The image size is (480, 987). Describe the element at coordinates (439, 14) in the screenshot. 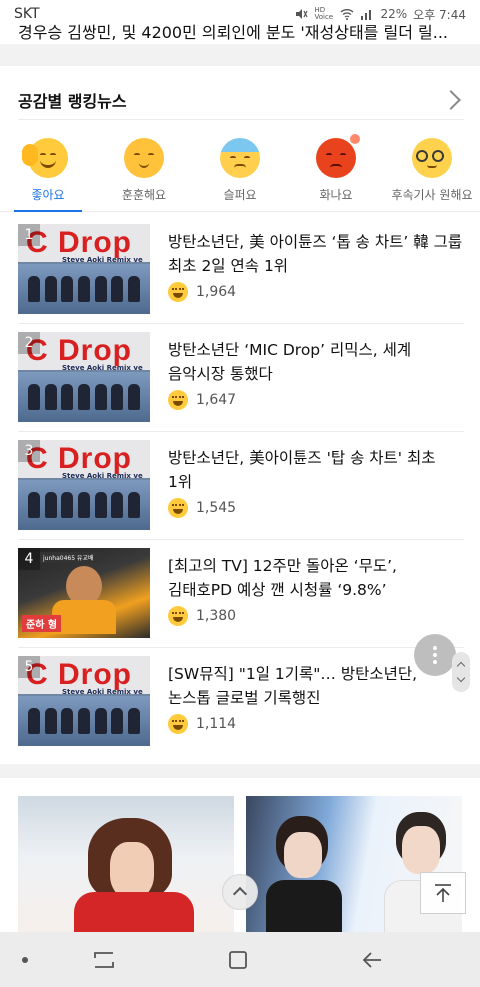

I see `clock: 오후 7:44` at that location.